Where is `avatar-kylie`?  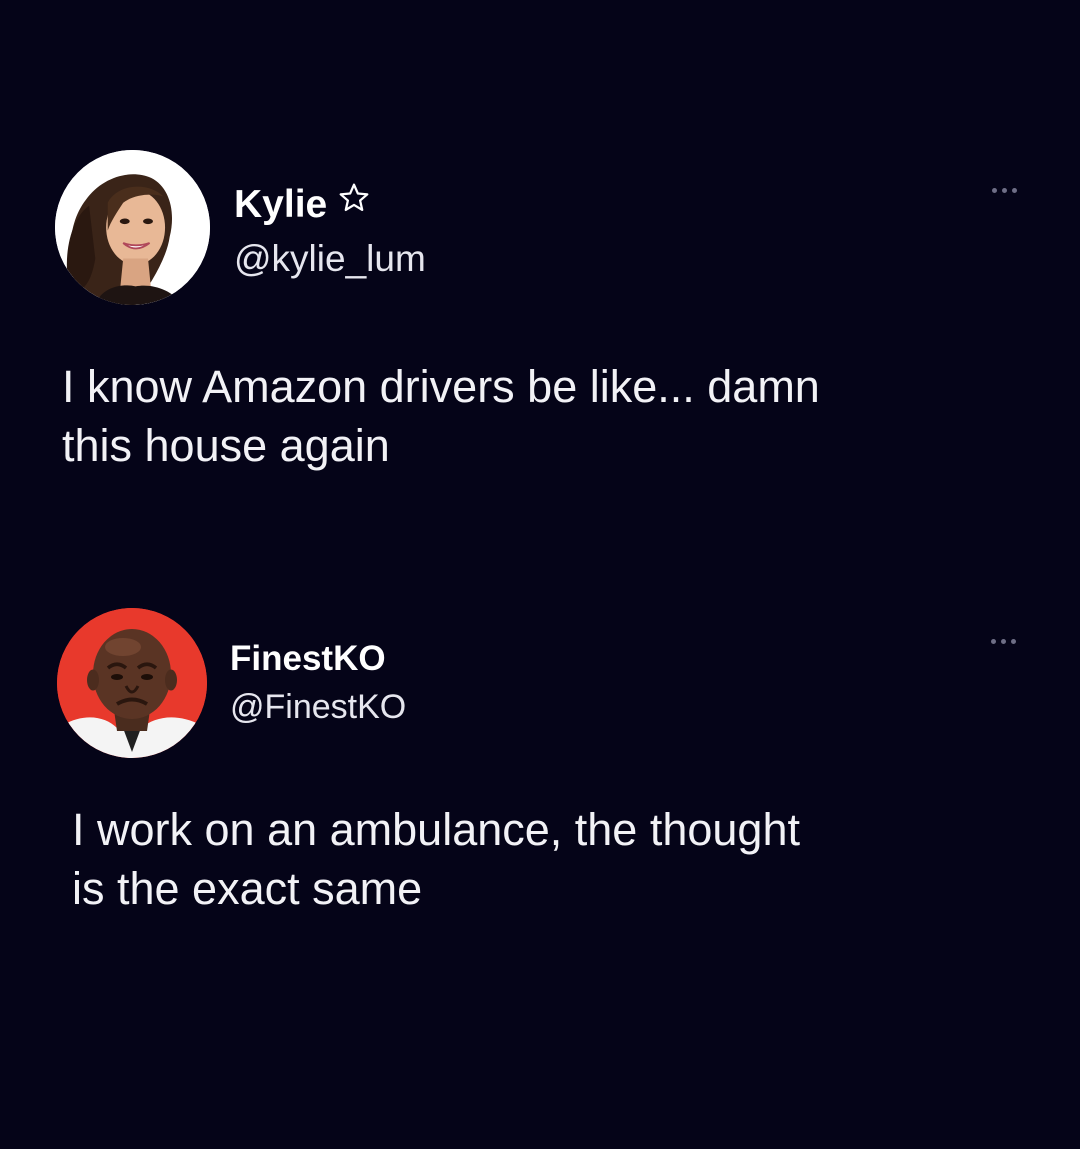 avatar-kylie is located at coordinates (132, 227).